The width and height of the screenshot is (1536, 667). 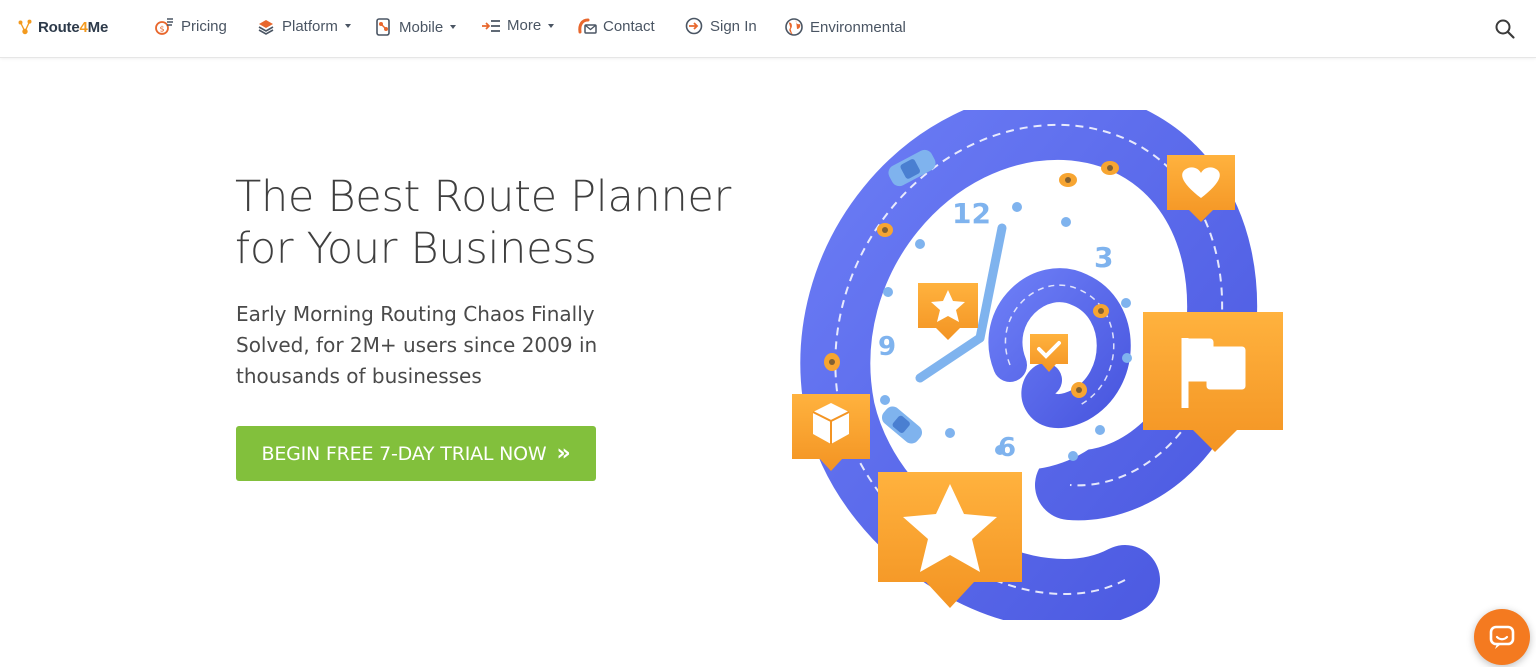 What do you see at coordinates (616, 26) in the screenshot?
I see `nav-item-contact: Contact` at bounding box center [616, 26].